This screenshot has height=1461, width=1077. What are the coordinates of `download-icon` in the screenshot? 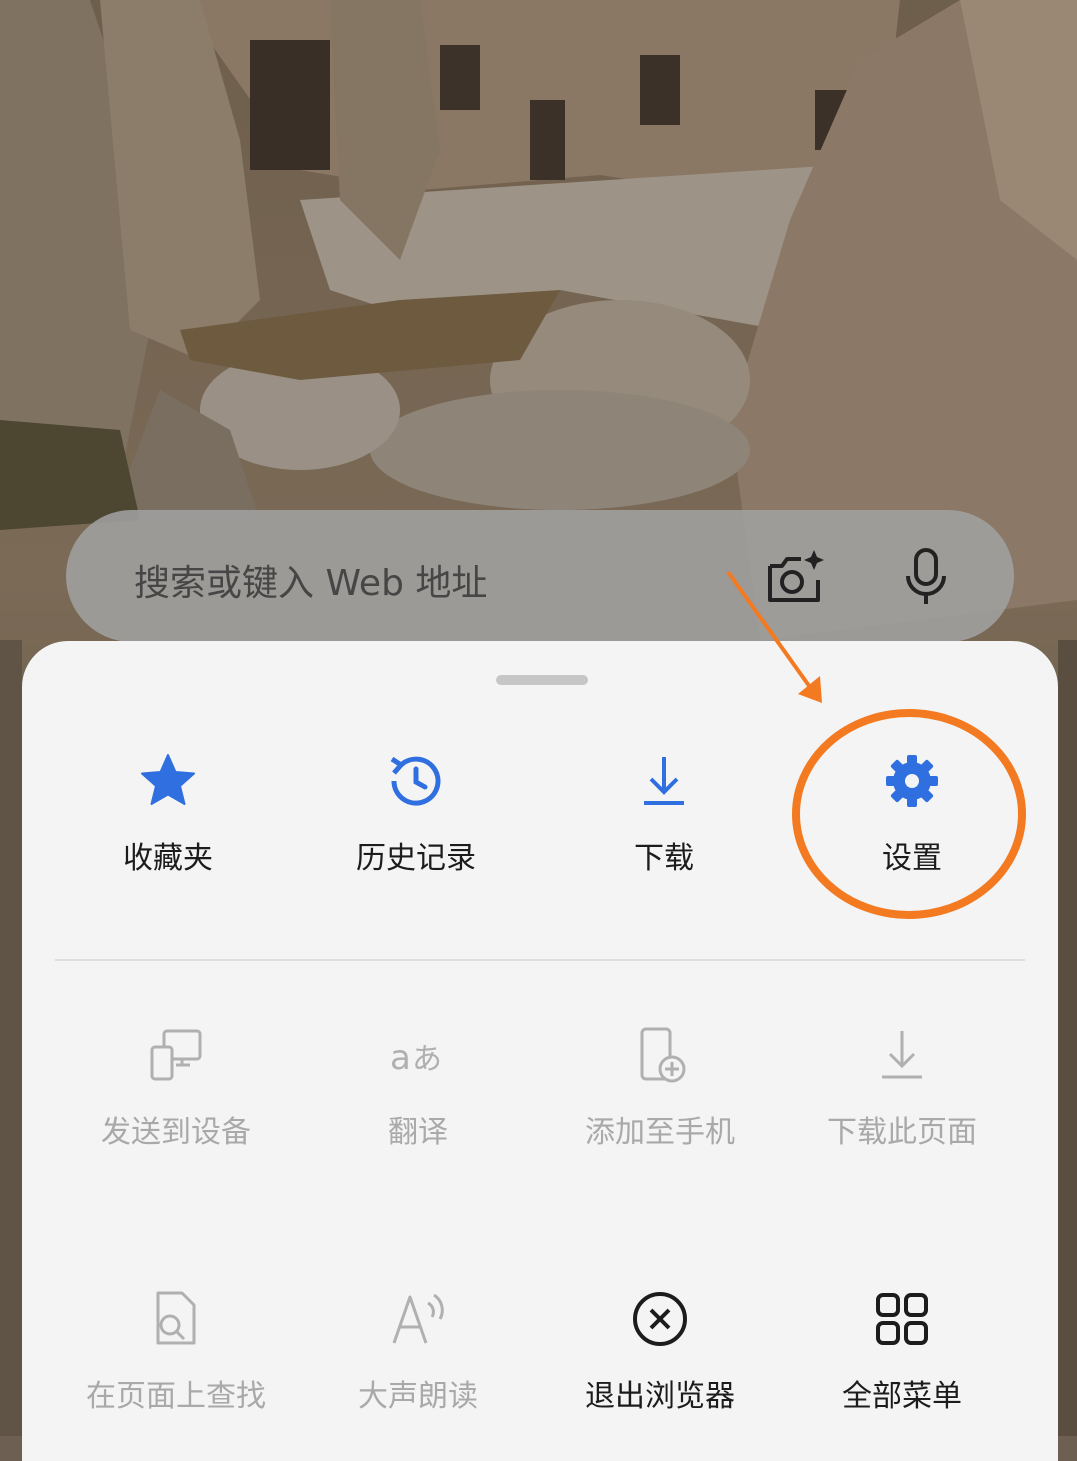 It's located at (664, 781).